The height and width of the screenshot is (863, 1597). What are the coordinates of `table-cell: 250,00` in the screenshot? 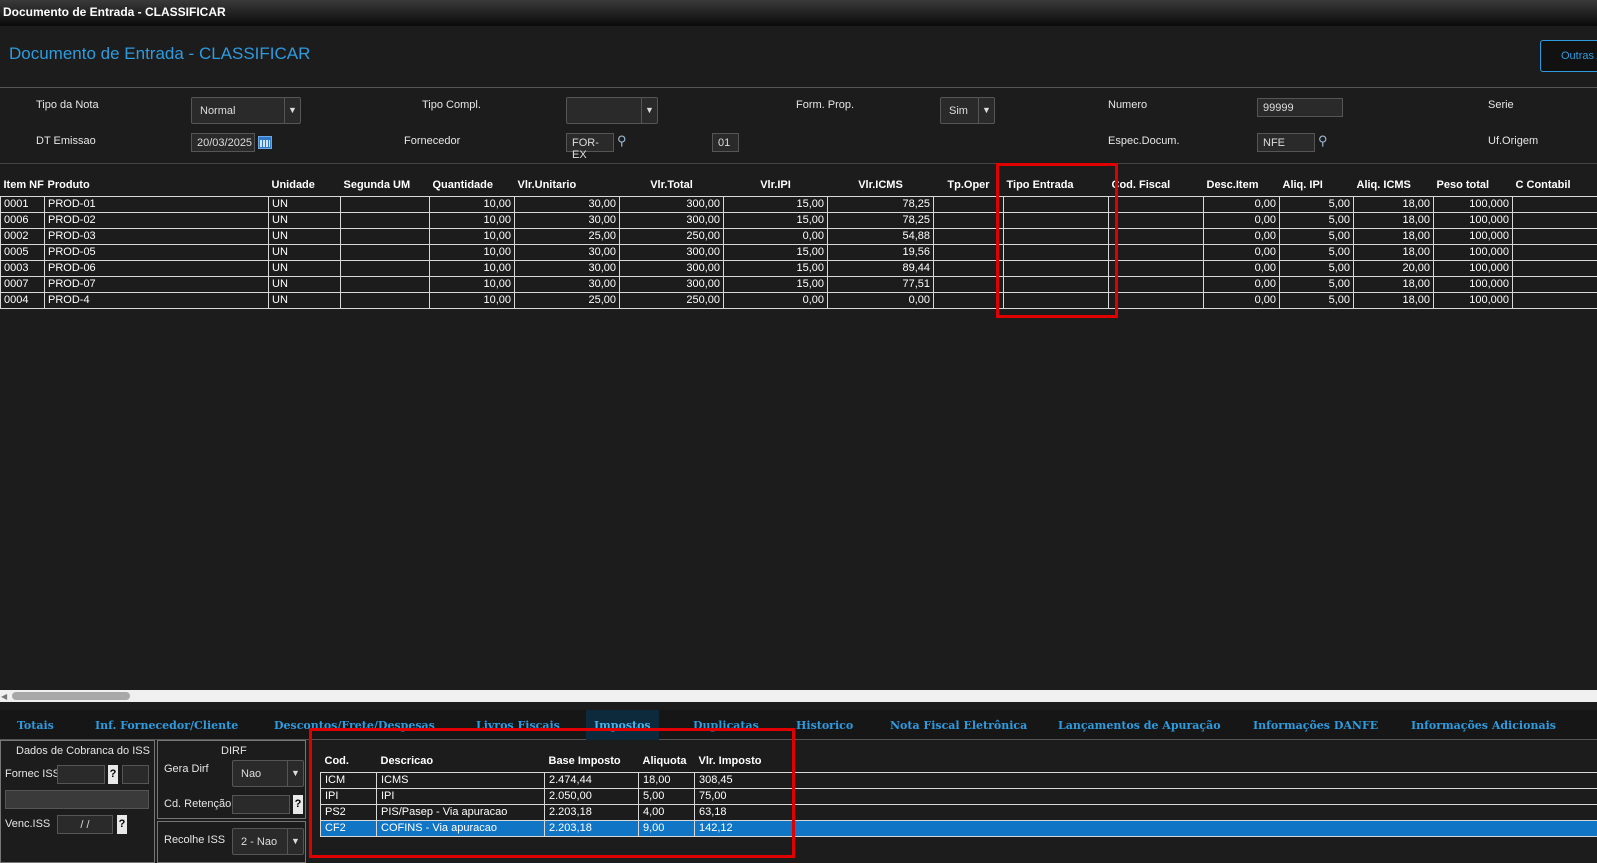 It's located at (671, 236).